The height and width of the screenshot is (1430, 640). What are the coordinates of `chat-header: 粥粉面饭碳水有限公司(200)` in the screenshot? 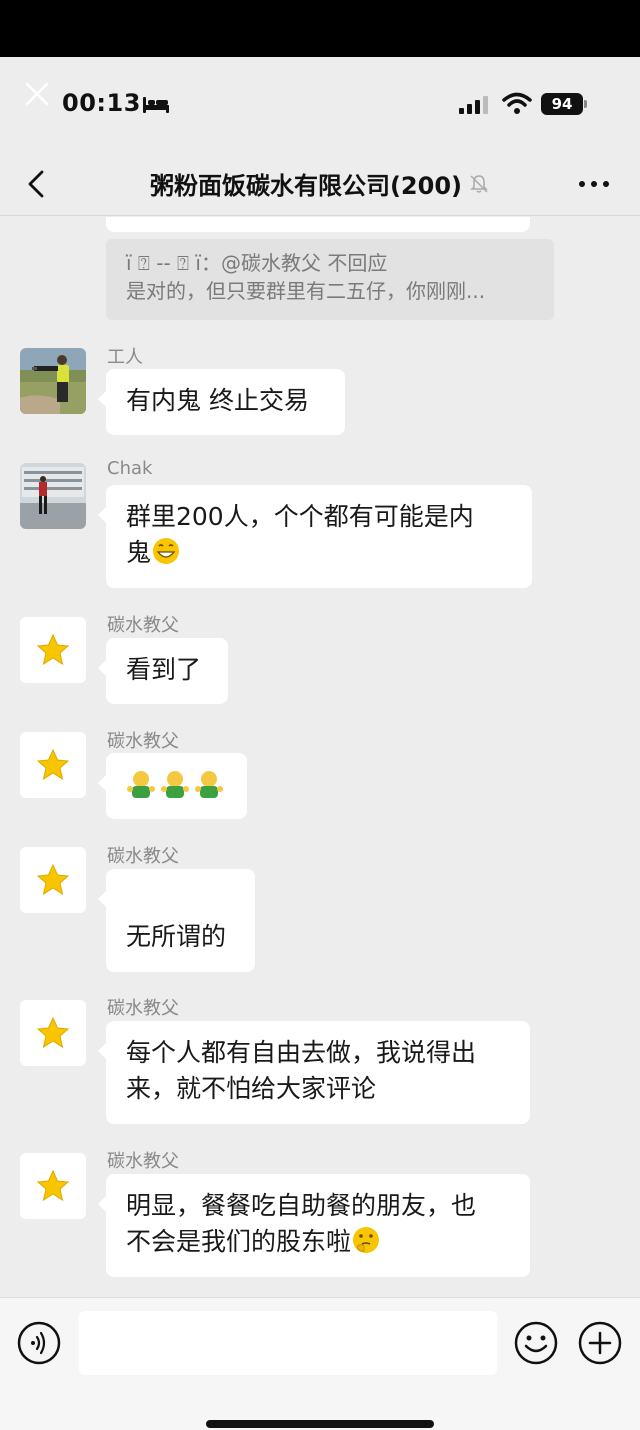 It's located at (320, 184).